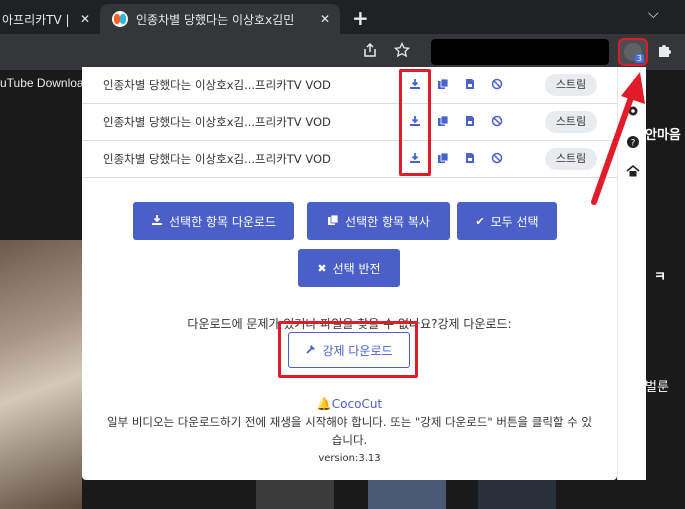  Describe the element at coordinates (342, 17) in the screenshot. I see `tab-strip: 아프리카TV | 인종차별 당했다는 이상호x김민 ✕ ✕ + ⌵` at that location.